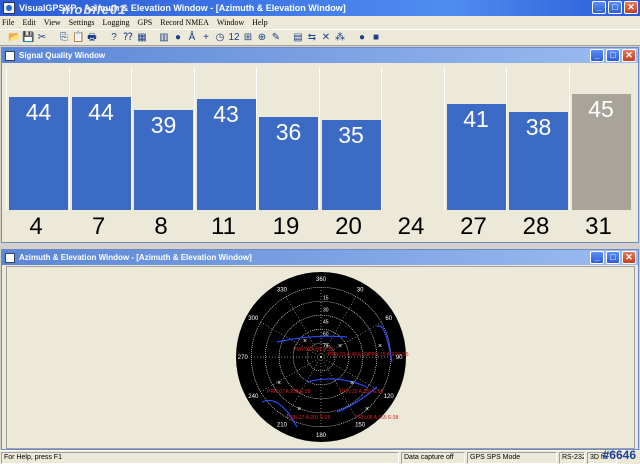  I want to click on prn-label: 31, so click(598, 226).